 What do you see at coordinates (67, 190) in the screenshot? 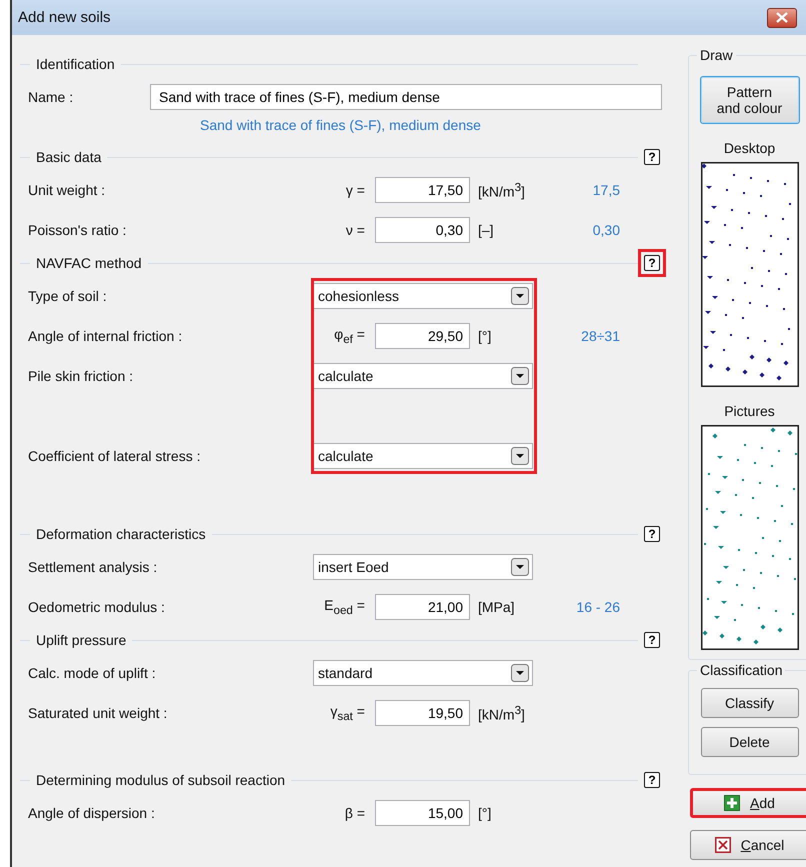
I see `field-label: Unit weight :` at bounding box center [67, 190].